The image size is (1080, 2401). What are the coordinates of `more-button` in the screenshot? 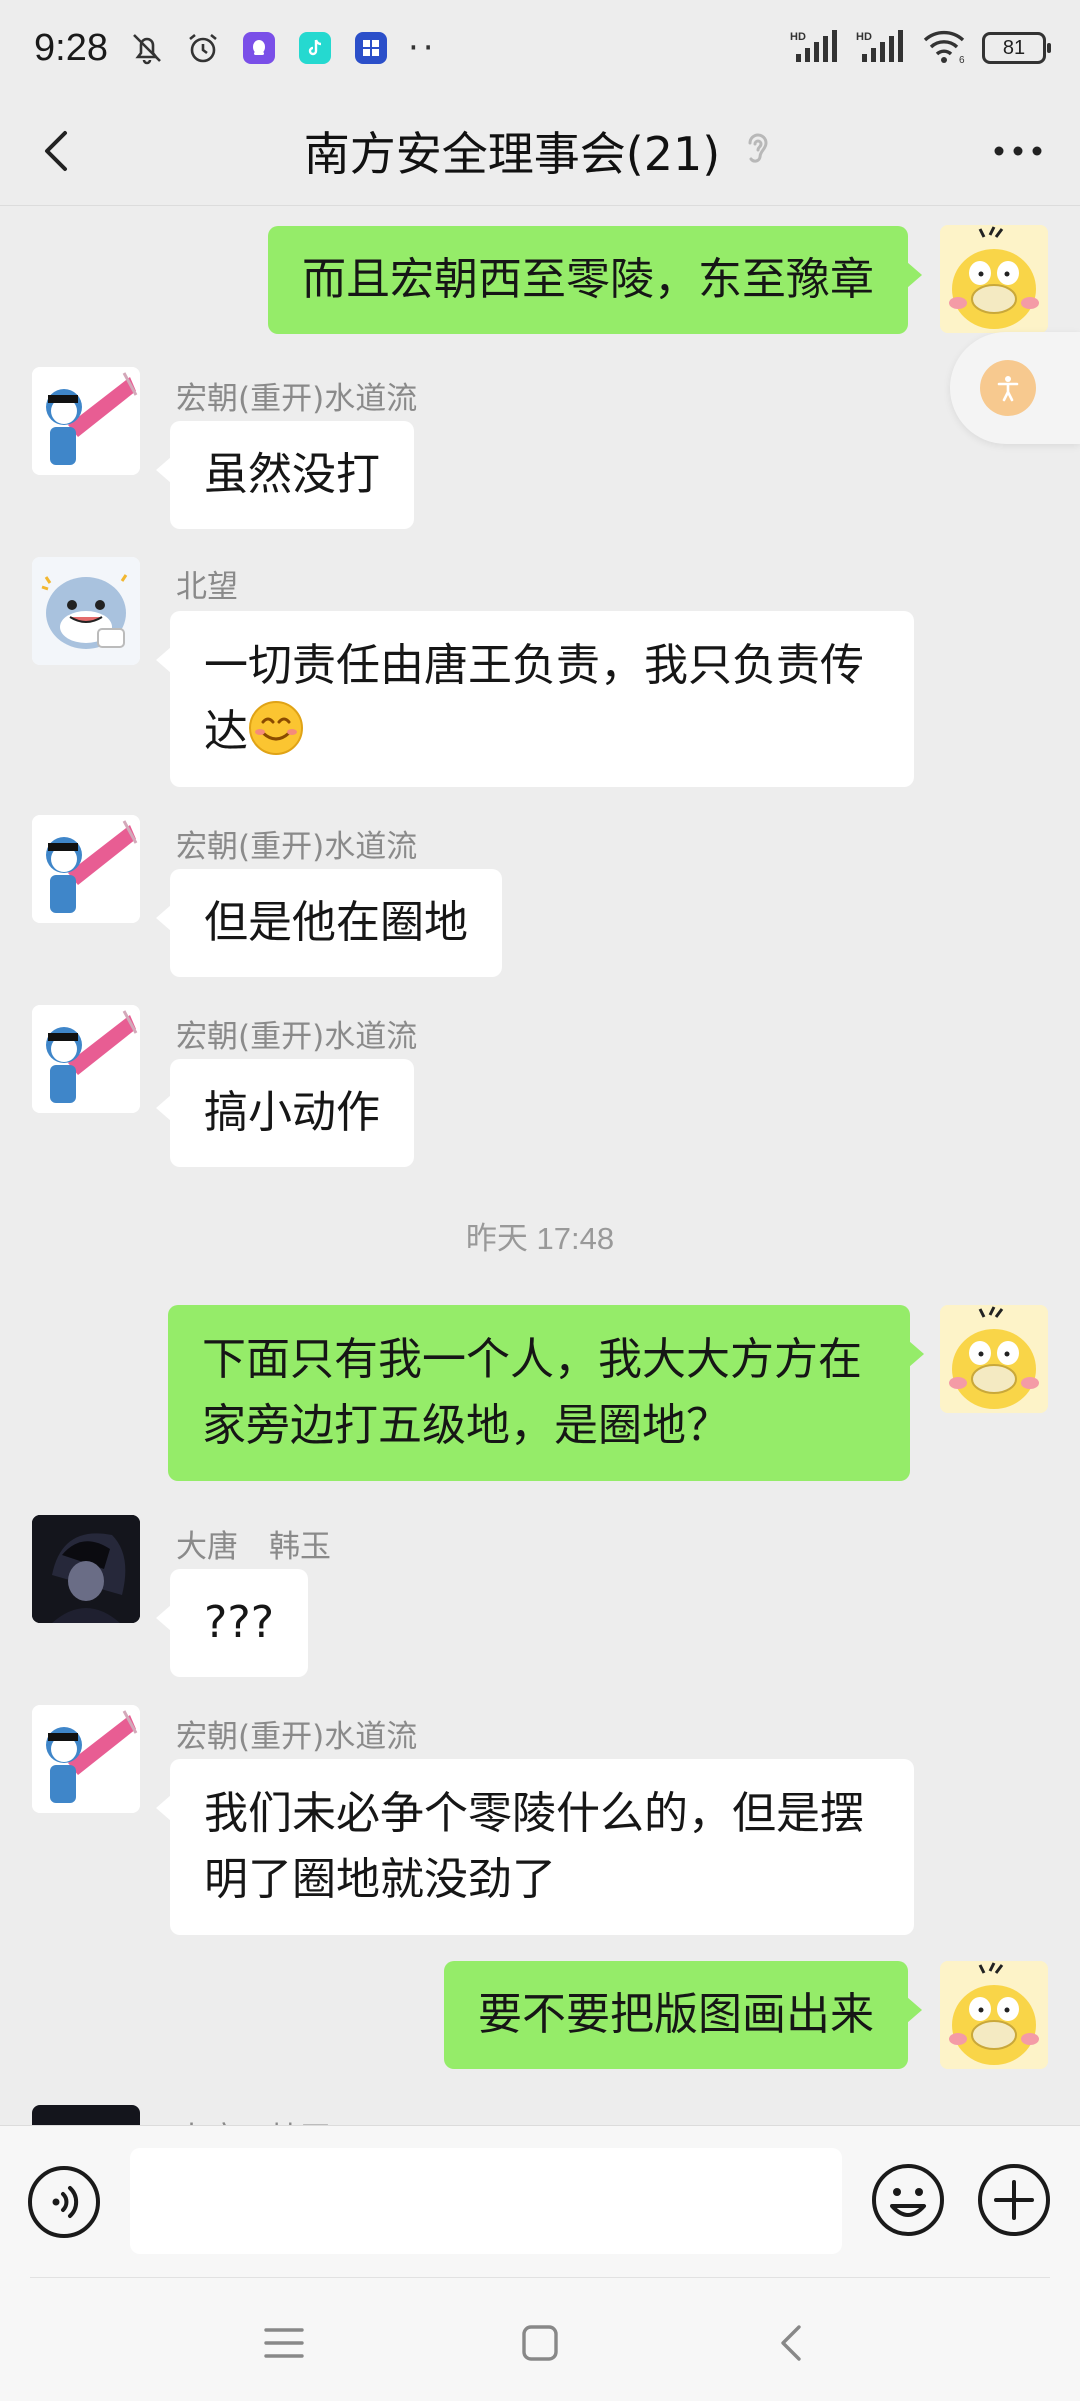 It's located at (1018, 151).